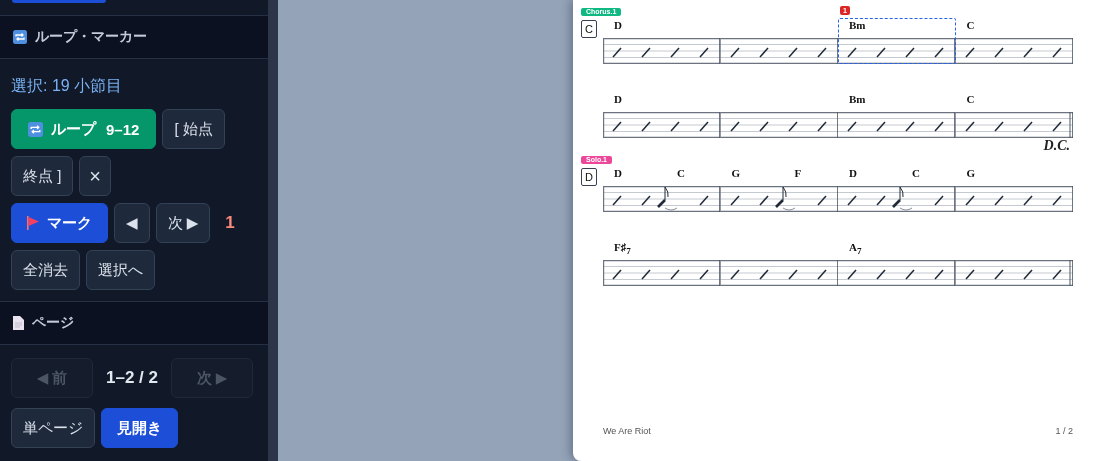  What do you see at coordinates (53, 428) in the screenshot?
I see `view-mode-button: 単ページ` at bounding box center [53, 428].